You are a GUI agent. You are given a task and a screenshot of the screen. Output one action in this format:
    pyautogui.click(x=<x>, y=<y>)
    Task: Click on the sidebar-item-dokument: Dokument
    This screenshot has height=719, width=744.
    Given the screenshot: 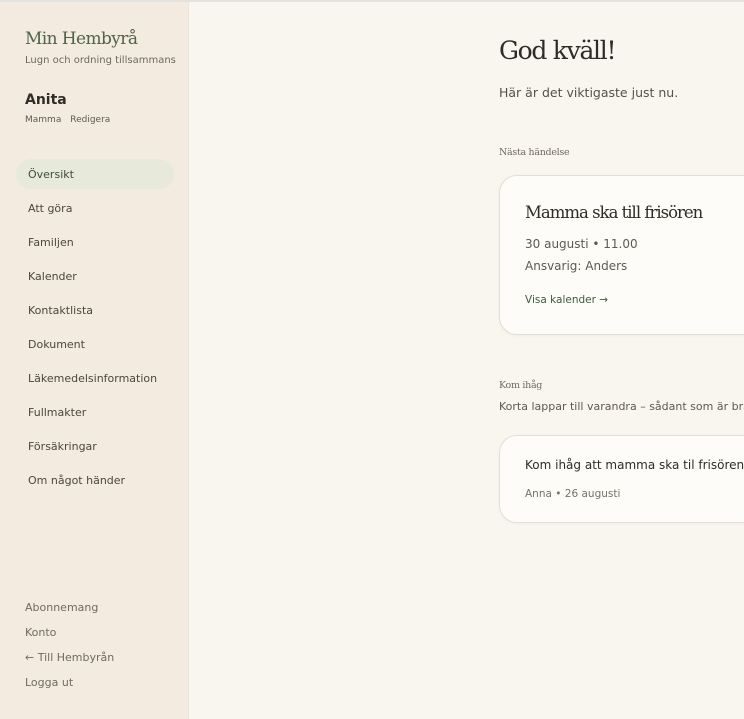 What is the action you would take?
    pyautogui.click(x=95, y=344)
    